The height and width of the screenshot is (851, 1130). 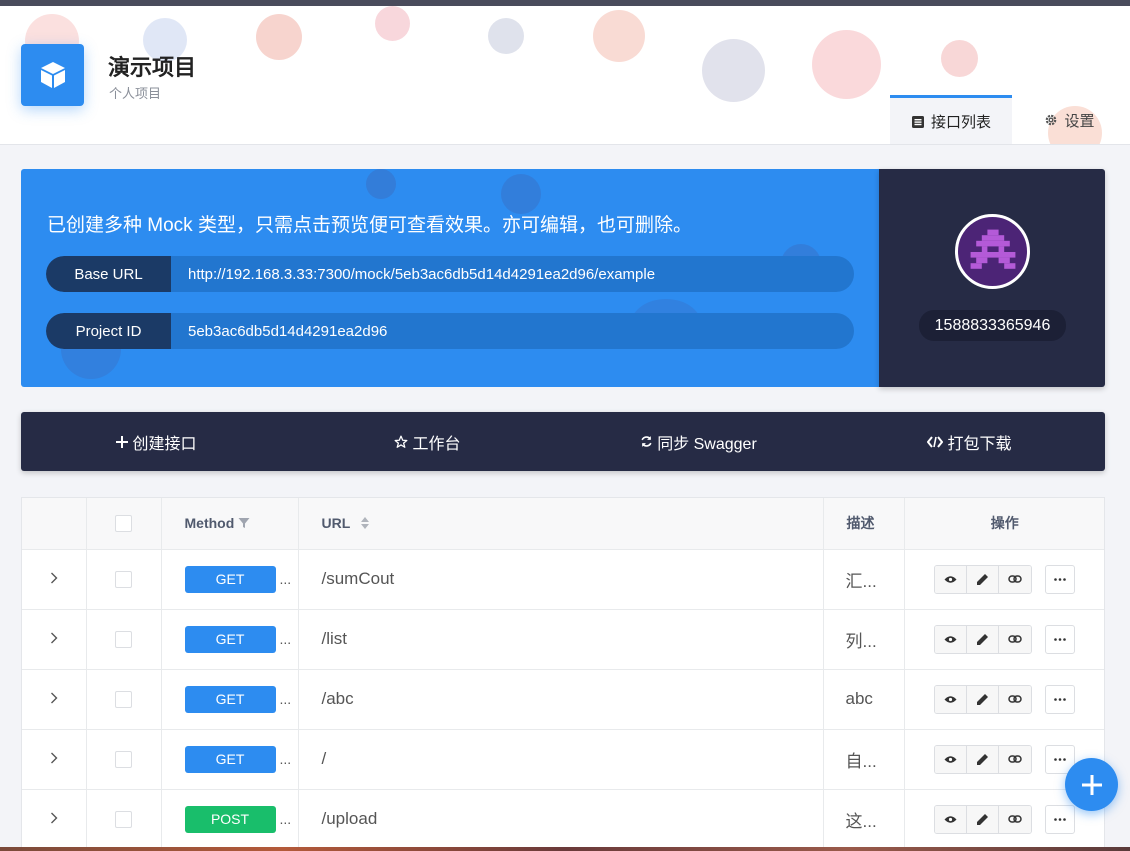 I want to click on tab-api-list: 接口列表, so click(x=951, y=119).